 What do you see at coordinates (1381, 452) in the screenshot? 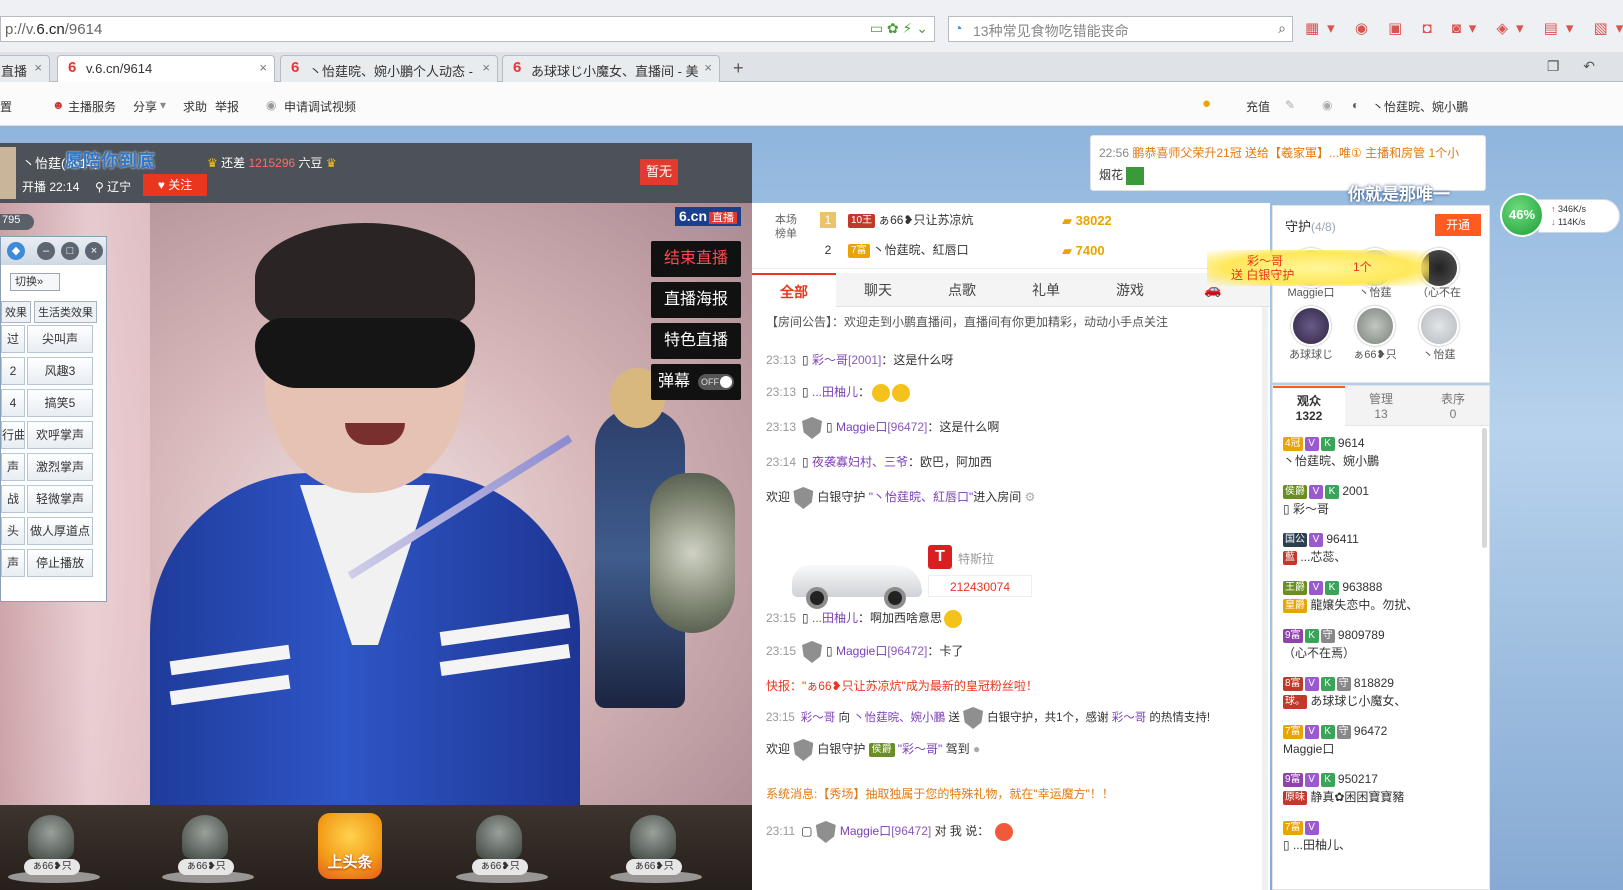
I see `audience-user: 4冠 V K 9614 丶怡莛晥、婉小鵬` at bounding box center [1381, 452].